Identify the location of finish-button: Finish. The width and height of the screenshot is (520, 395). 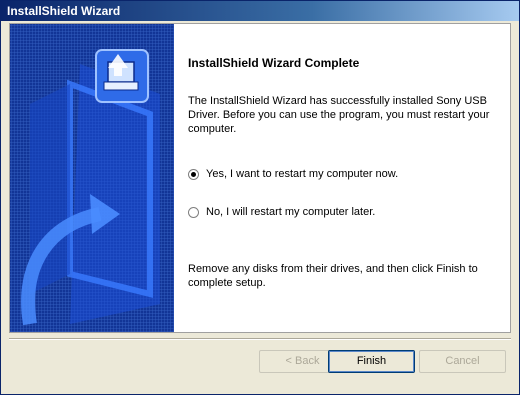
(371, 361).